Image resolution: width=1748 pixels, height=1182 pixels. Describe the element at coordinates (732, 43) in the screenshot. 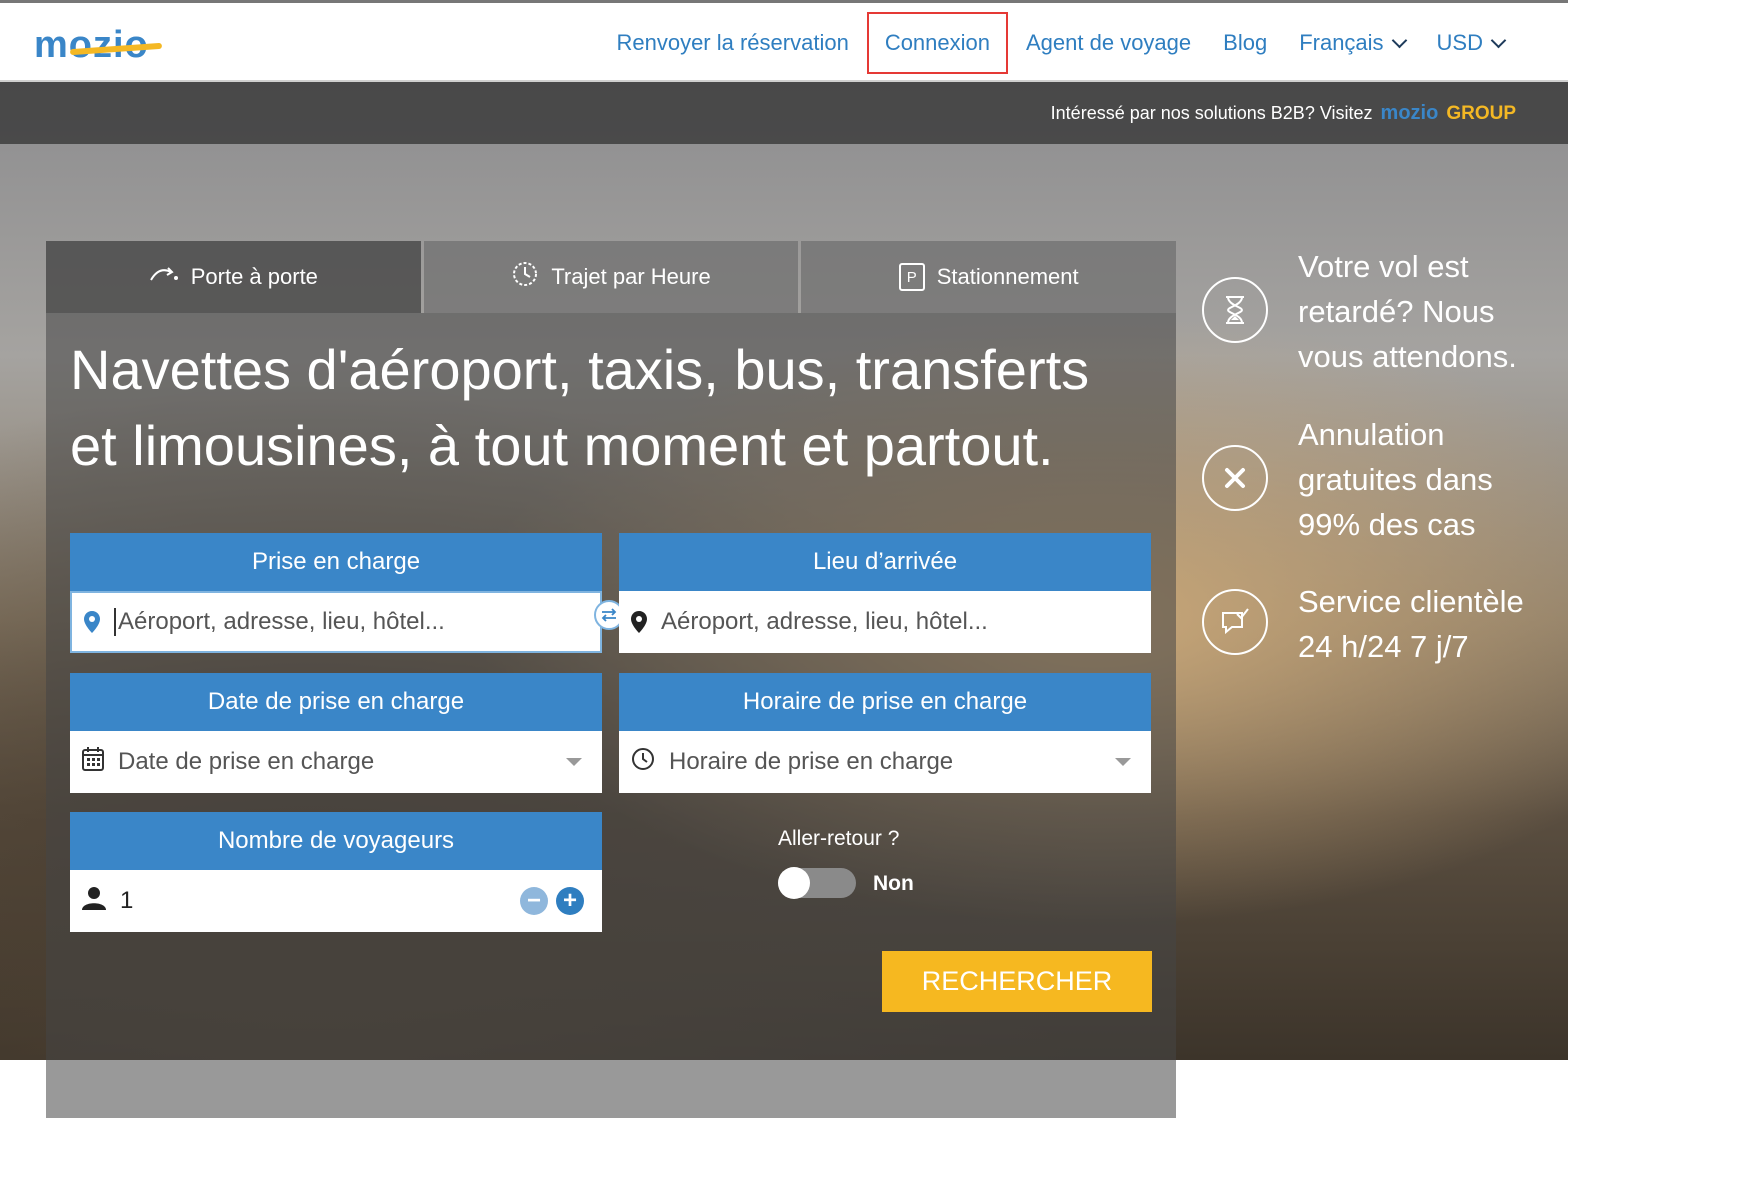

I see `nav-resend-booking: Renvoyer la réservation` at that location.